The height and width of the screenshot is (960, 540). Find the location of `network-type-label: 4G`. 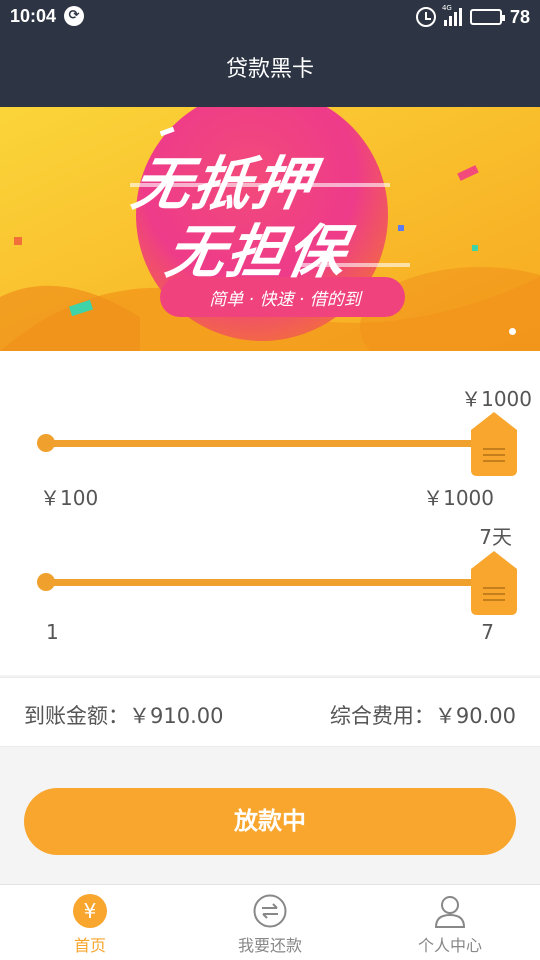

network-type-label: 4G is located at coordinates (446, 8).